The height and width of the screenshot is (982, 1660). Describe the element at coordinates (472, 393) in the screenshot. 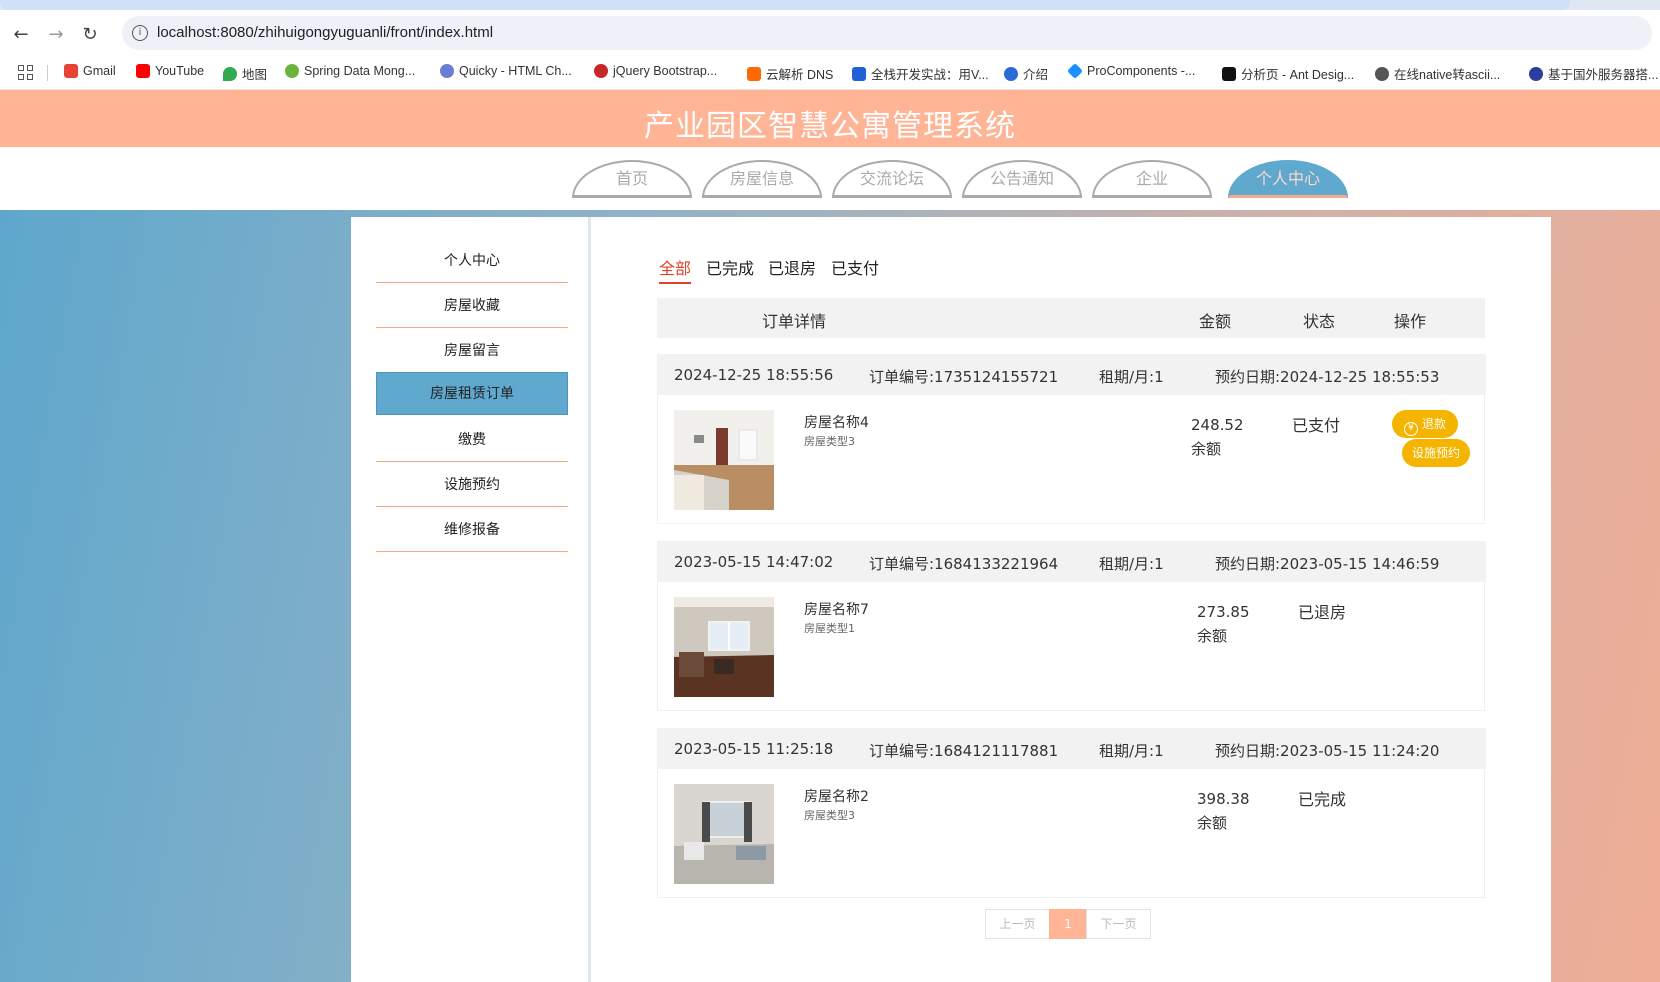

I see `sidebar-item-rental-orders: 房屋租赁订单` at that location.